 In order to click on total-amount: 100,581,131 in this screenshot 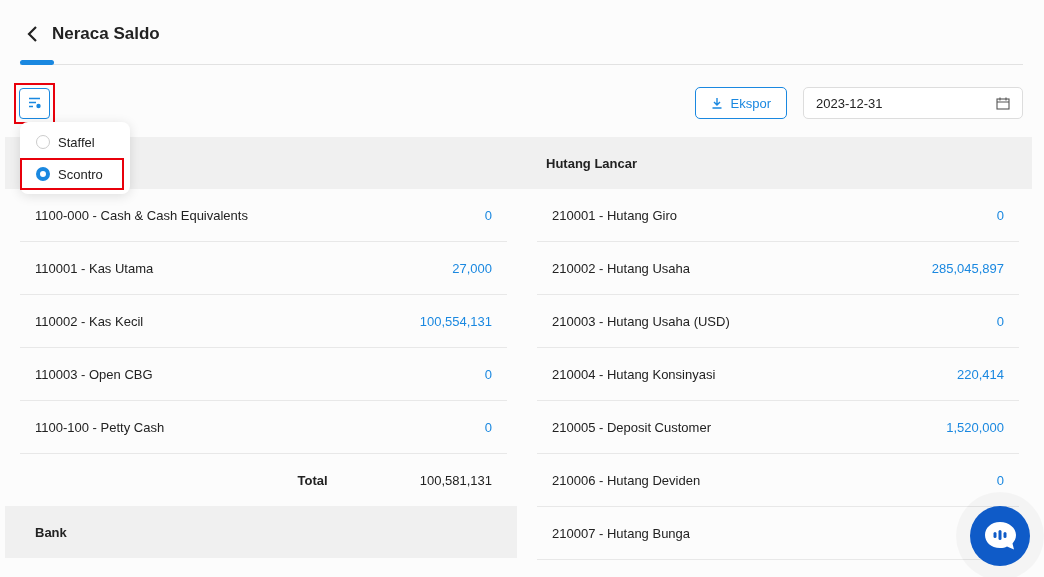, I will do `click(455, 480)`.